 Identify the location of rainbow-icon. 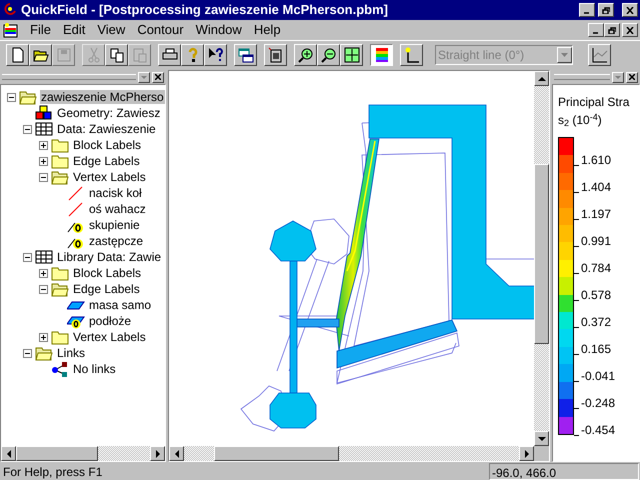
(382, 54).